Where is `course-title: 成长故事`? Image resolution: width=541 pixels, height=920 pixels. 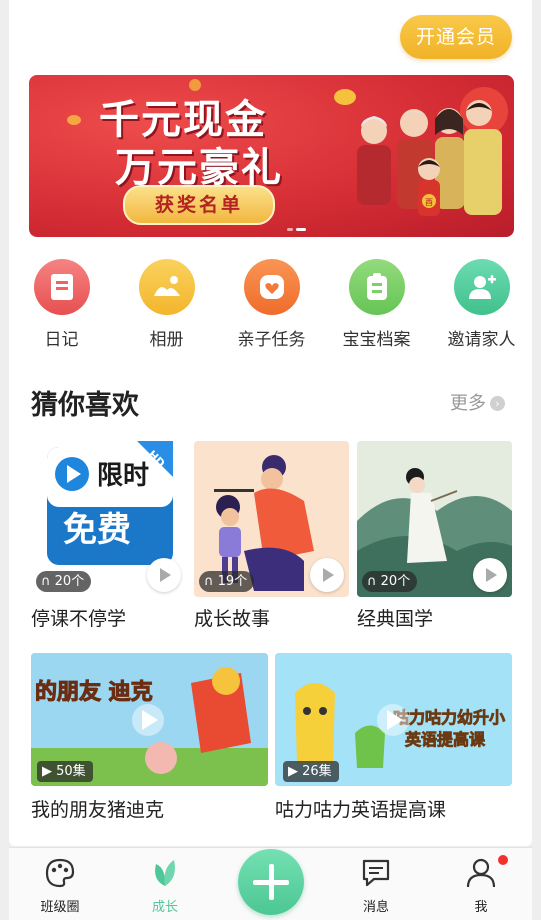
course-title: 成长故事 is located at coordinates (232, 619).